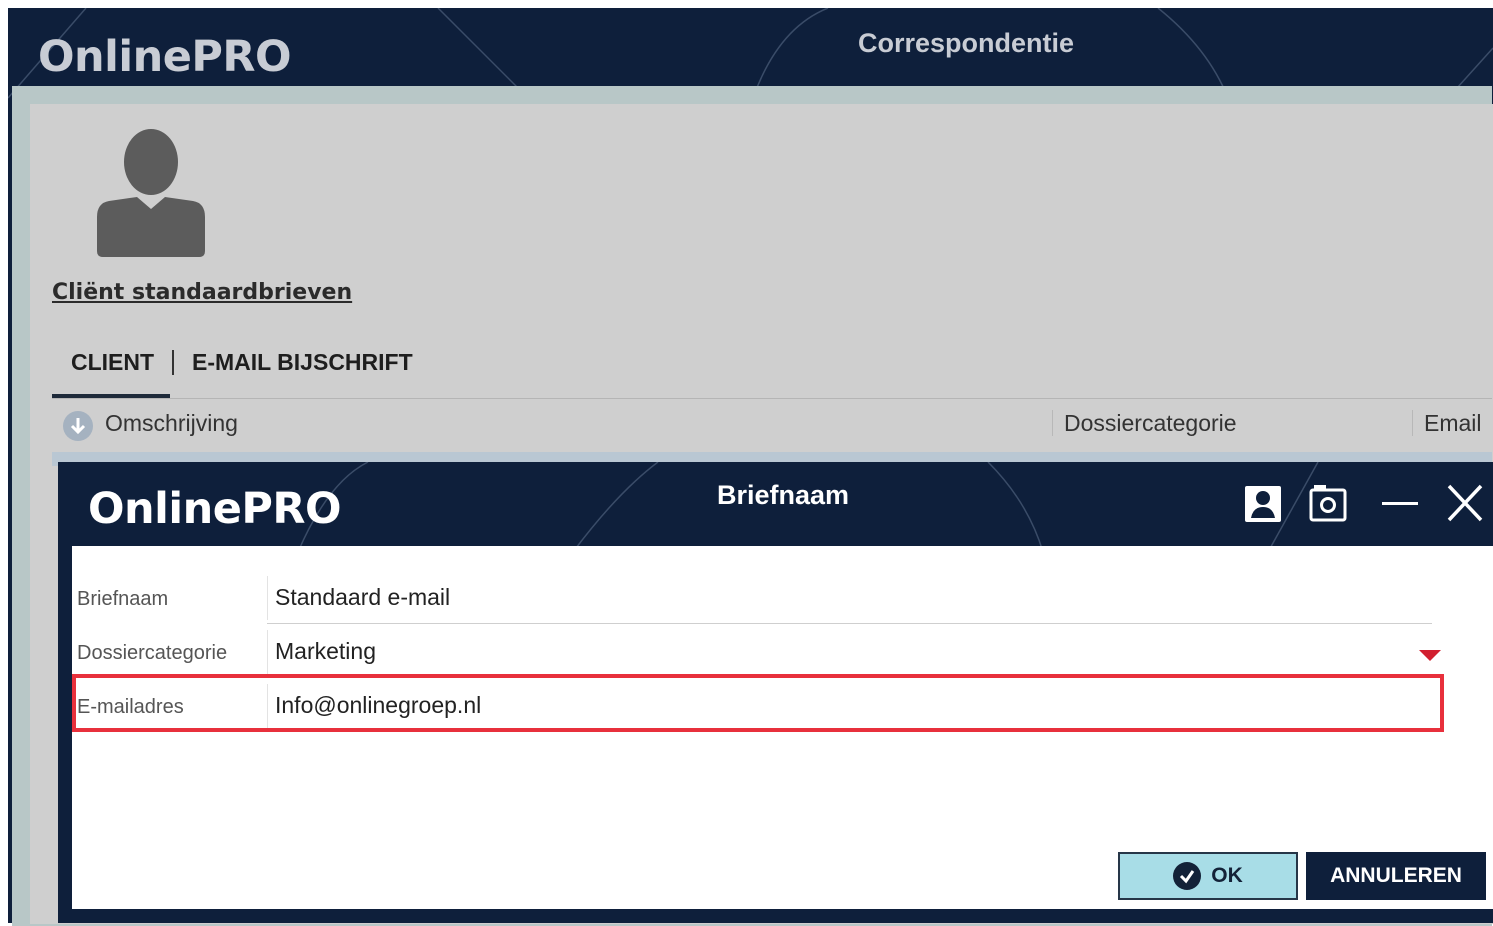 This screenshot has width=1493, height=926. Describe the element at coordinates (112, 362) in the screenshot. I see `tab-client: CLIENT` at that location.